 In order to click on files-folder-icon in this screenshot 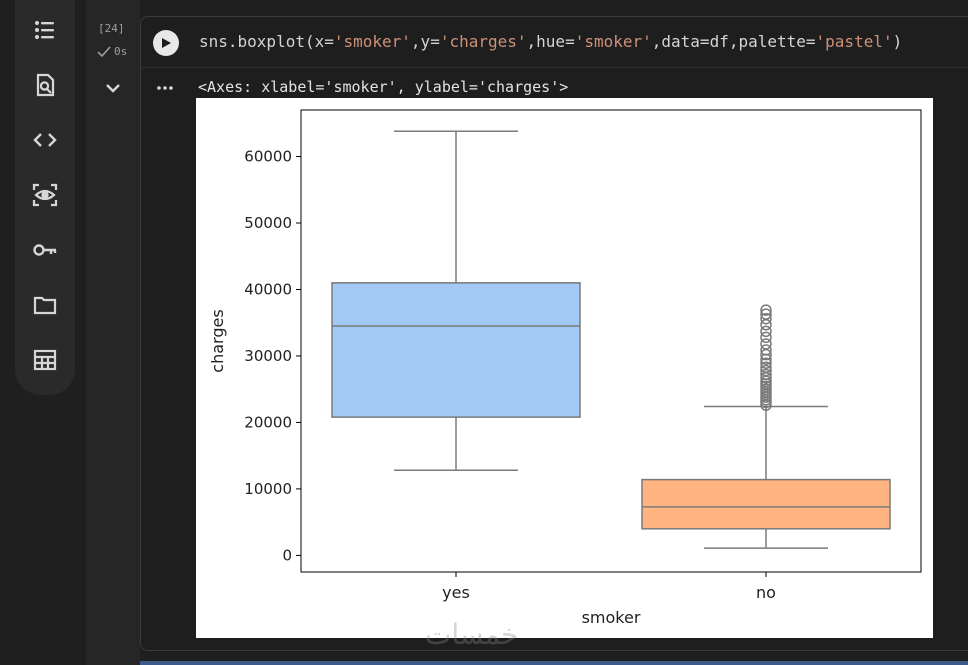, I will do `click(45, 305)`.